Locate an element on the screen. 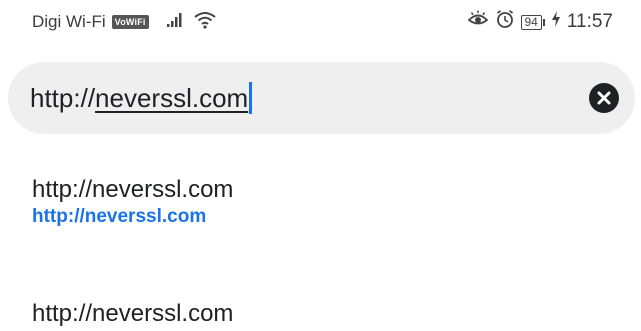 This screenshot has height=331, width=641. battery-level: 94 is located at coordinates (531, 22).